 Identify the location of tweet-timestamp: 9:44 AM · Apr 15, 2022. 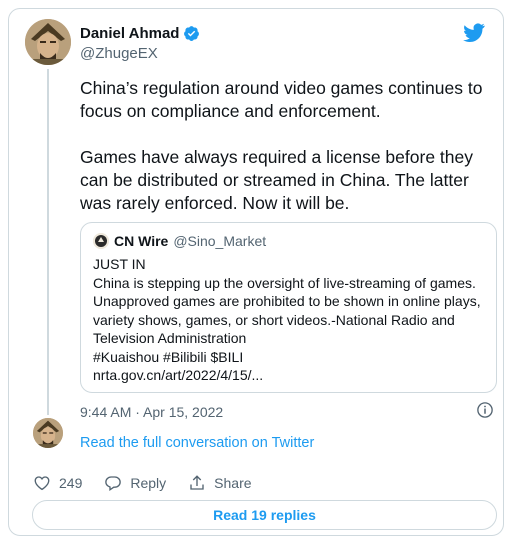
(151, 412).